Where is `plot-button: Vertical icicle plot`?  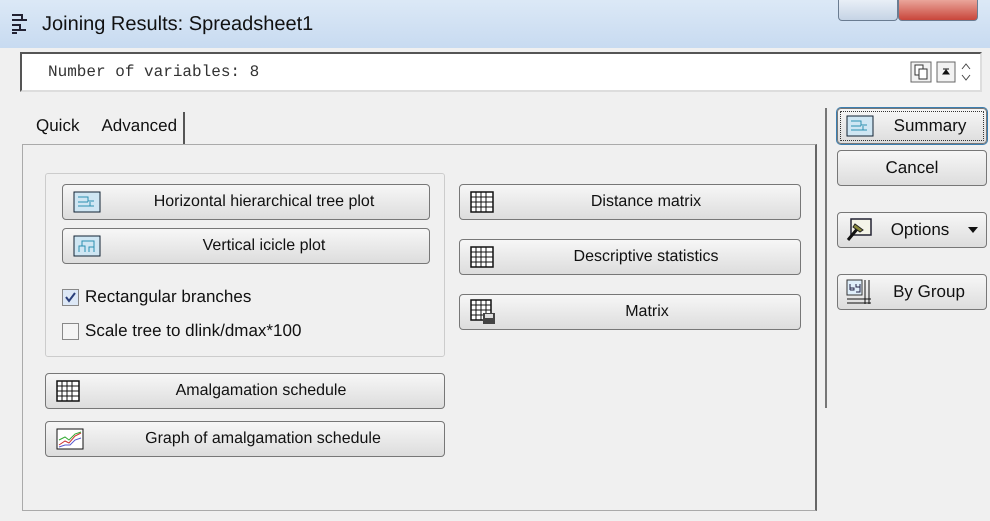
plot-button: Vertical icicle plot is located at coordinates (246, 246).